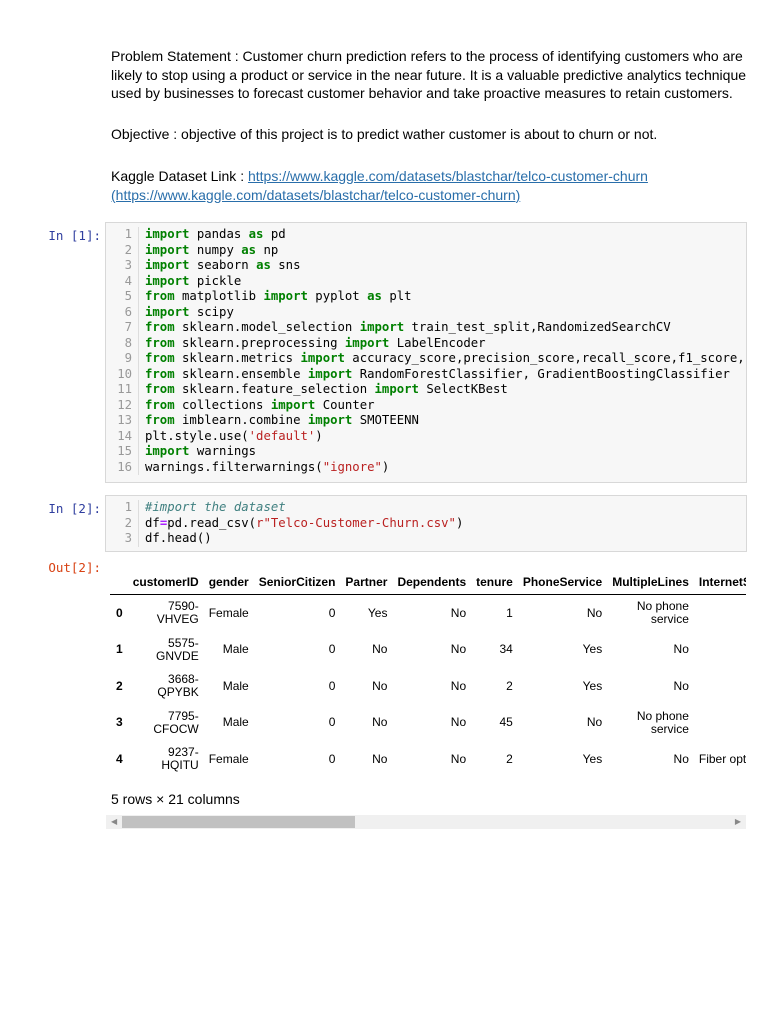 Image resolution: width=768 pixels, height=1024 pixels. What do you see at coordinates (119, 722) in the screenshot?
I see `row-index: 3` at bounding box center [119, 722].